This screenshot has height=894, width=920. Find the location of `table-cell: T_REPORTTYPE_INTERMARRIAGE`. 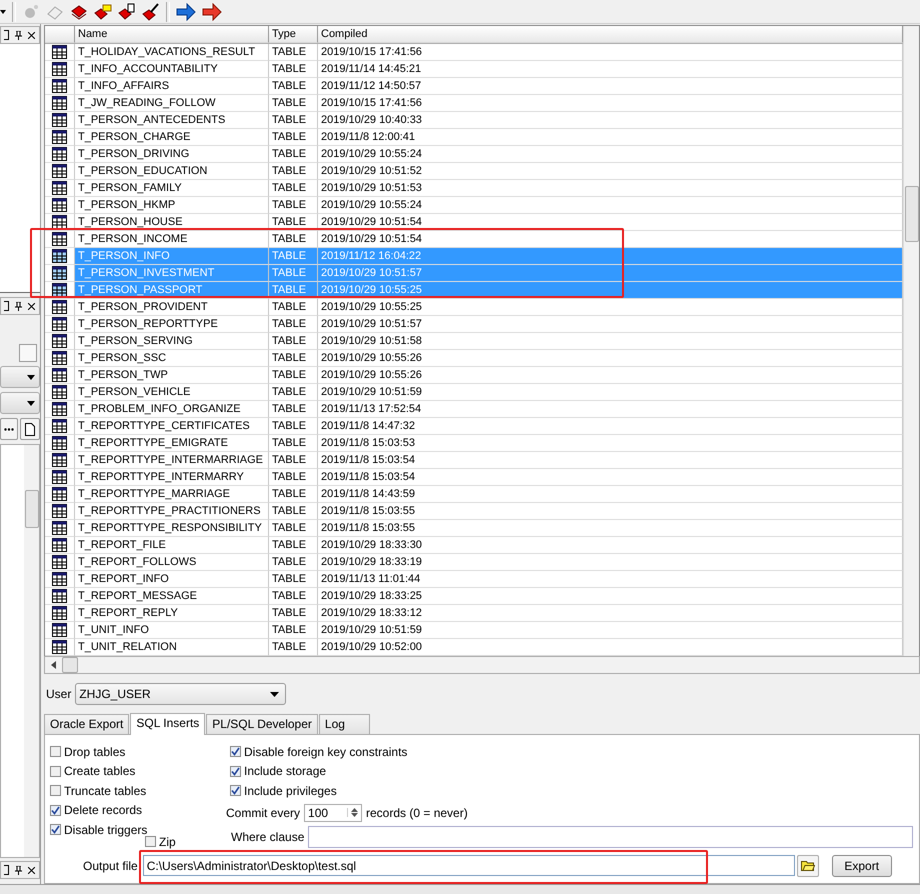

table-cell: T_REPORTTYPE_INTERMARRIAGE is located at coordinates (172, 460).